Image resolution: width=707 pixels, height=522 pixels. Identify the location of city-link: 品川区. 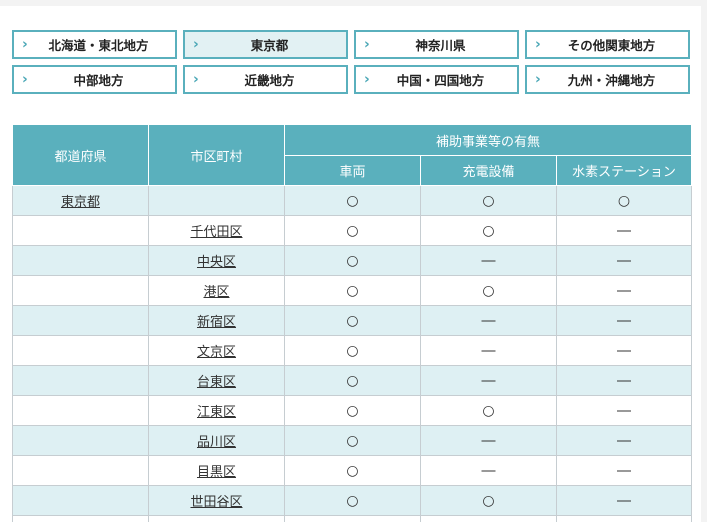
(216, 442).